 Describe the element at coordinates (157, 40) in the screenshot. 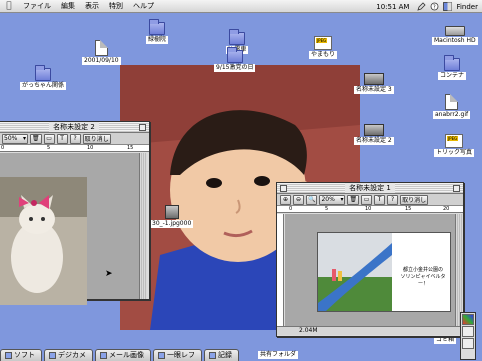

I see `desktop-folder-1-label: 緑樹院` at that location.